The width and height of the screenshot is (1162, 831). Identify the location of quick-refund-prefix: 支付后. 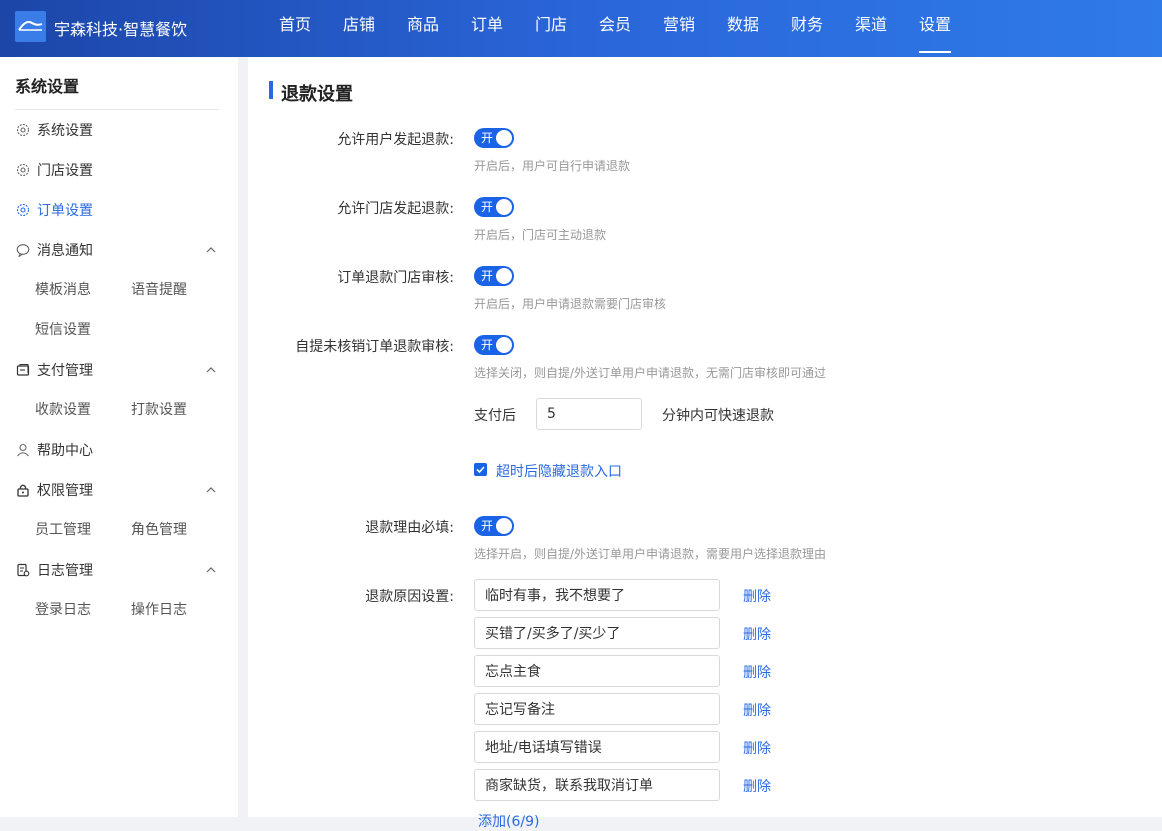
(495, 416).